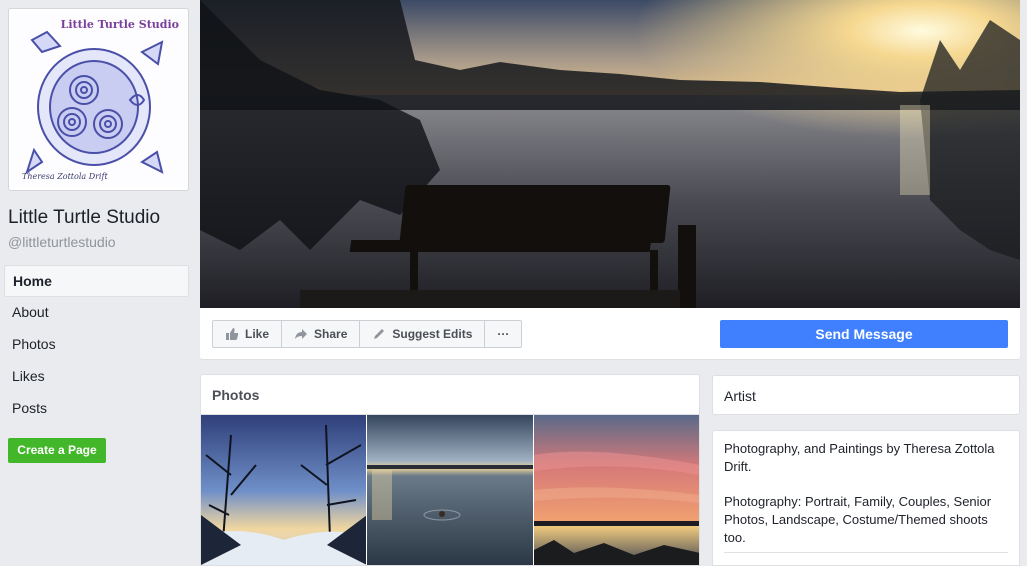 The image size is (1027, 566). I want to click on photos-card-title: Photos, so click(450, 395).